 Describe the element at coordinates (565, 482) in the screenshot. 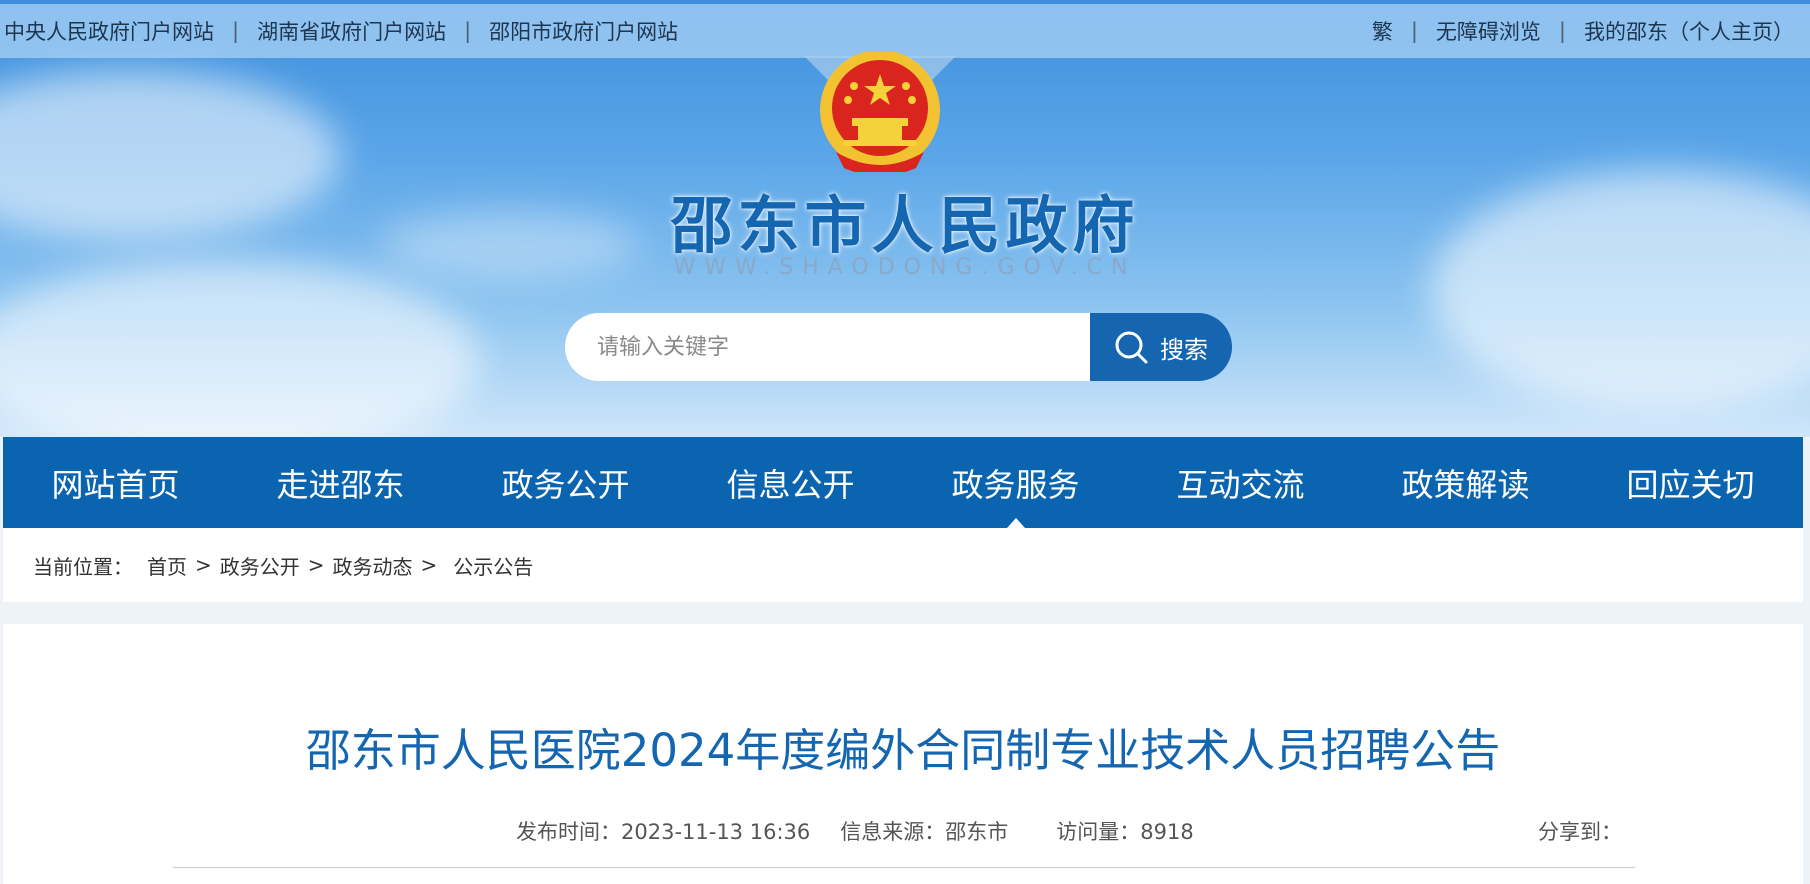

I see `nav-item-gov-affairs: 政务公开` at that location.